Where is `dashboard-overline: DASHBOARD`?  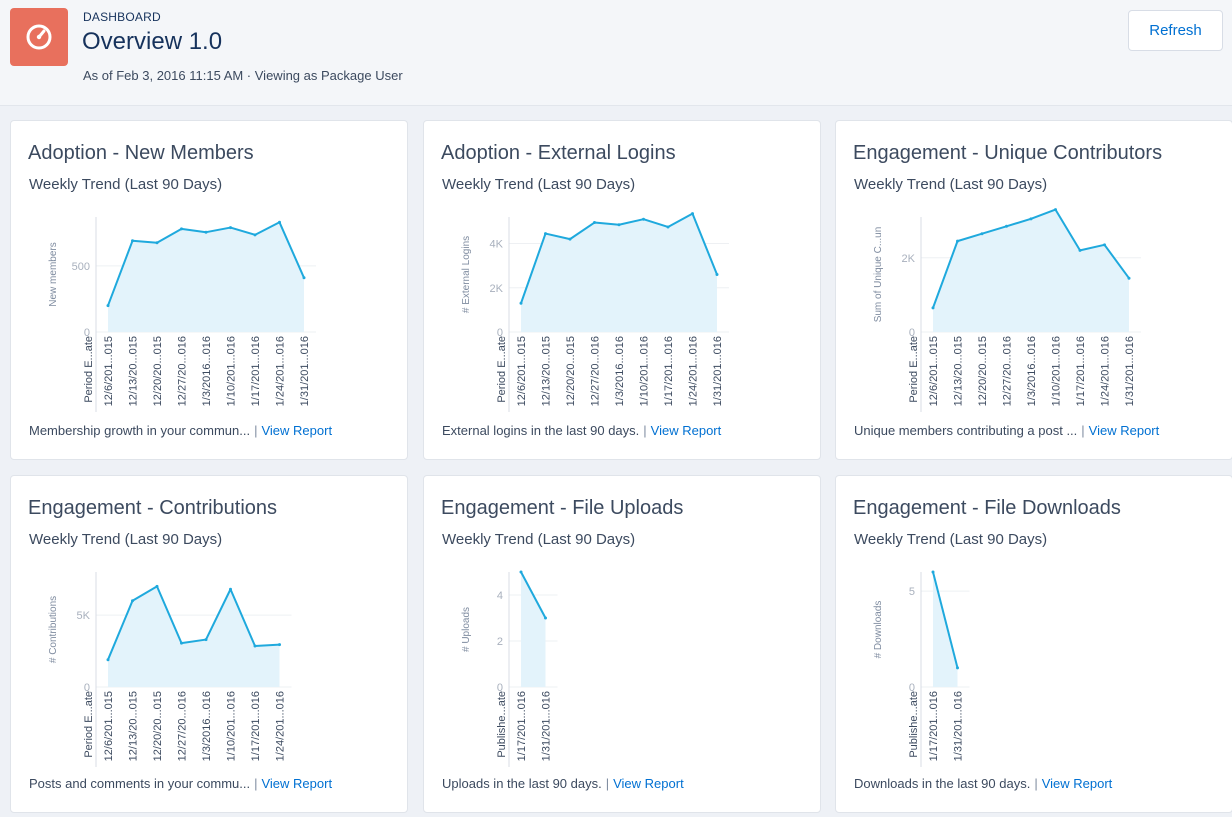
dashboard-overline: DASHBOARD is located at coordinates (122, 17).